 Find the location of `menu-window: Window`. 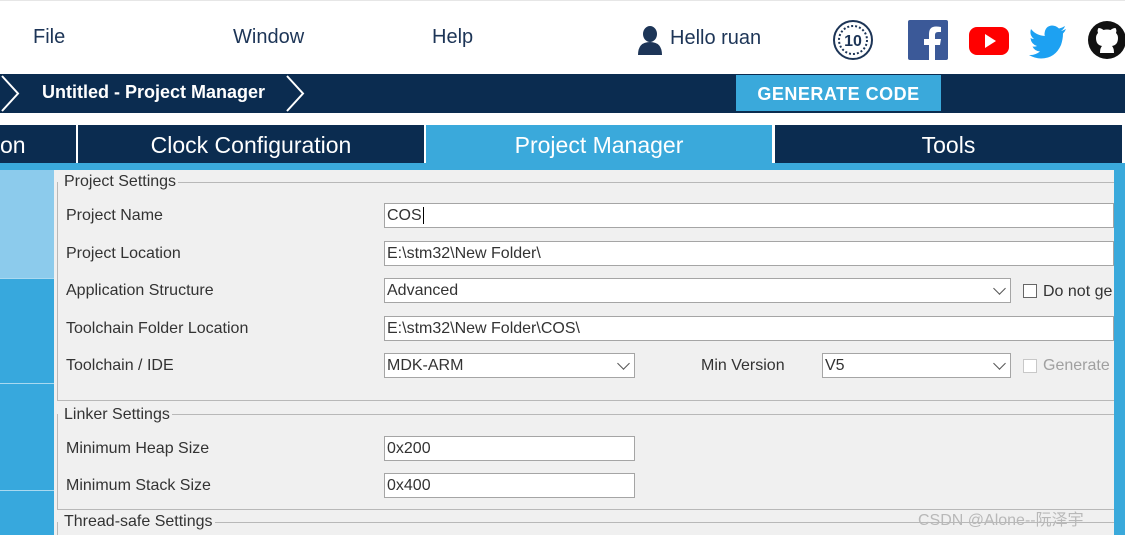

menu-window: Window is located at coordinates (268, 37).